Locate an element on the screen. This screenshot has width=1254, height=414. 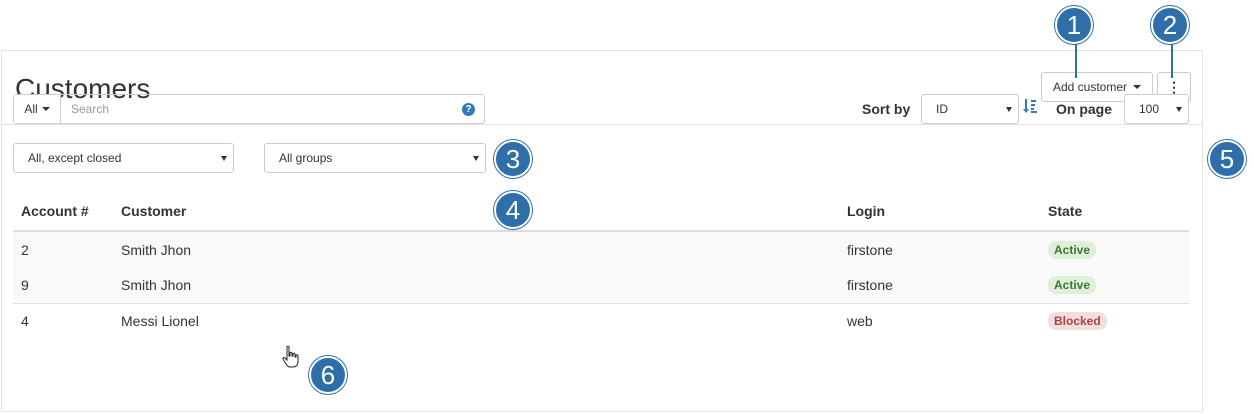
search-group: All ? is located at coordinates (249, 109).